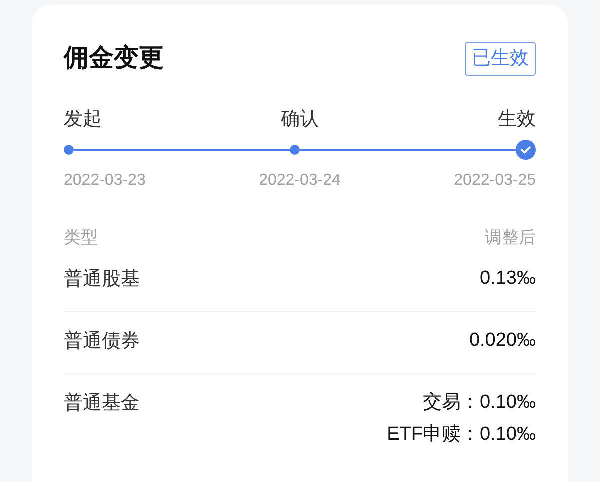  I want to click on rate-value: ETF申赎：0.10‰, so click(461, 435).